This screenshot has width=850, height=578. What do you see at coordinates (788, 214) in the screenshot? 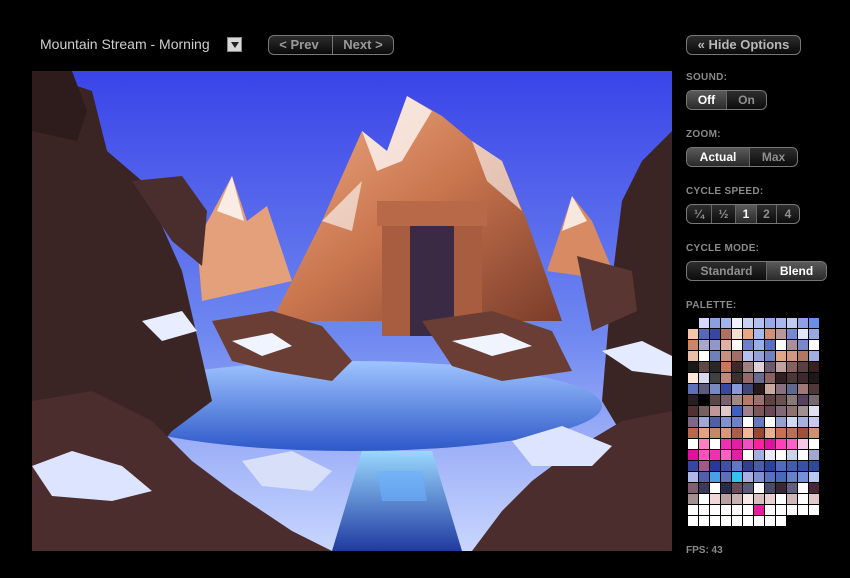
I see `cycle-speed-4-button: 4` at bounding box center [788, 214].